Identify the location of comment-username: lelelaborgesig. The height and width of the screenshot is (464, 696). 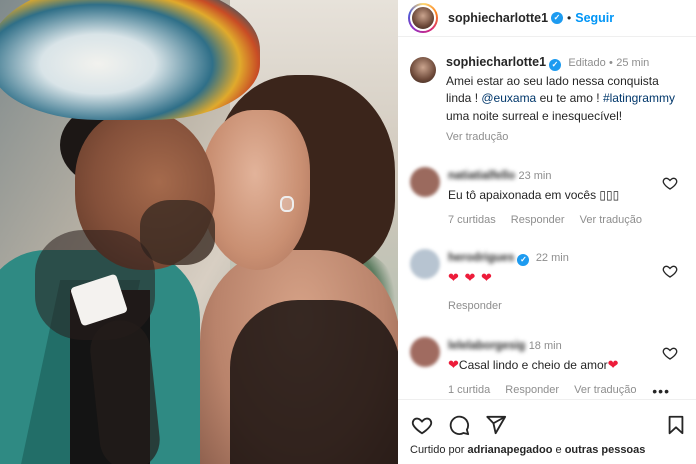
(486, 346).